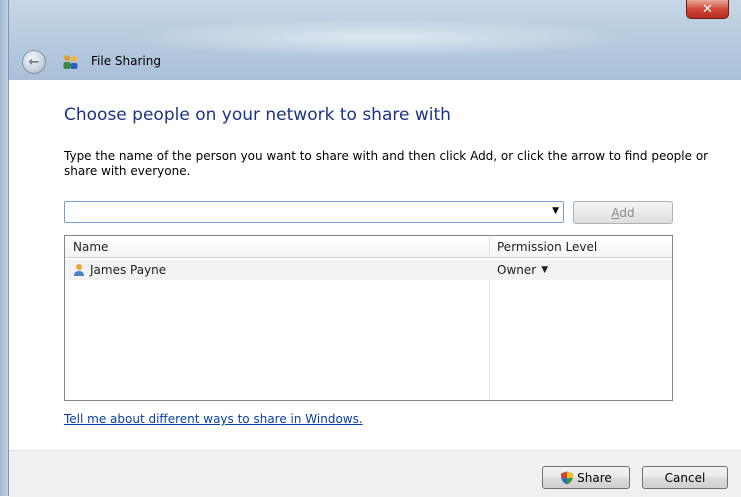 This screenshot has height=497, width=741. I want to click on uac-shield-icon, so click(567, 477).